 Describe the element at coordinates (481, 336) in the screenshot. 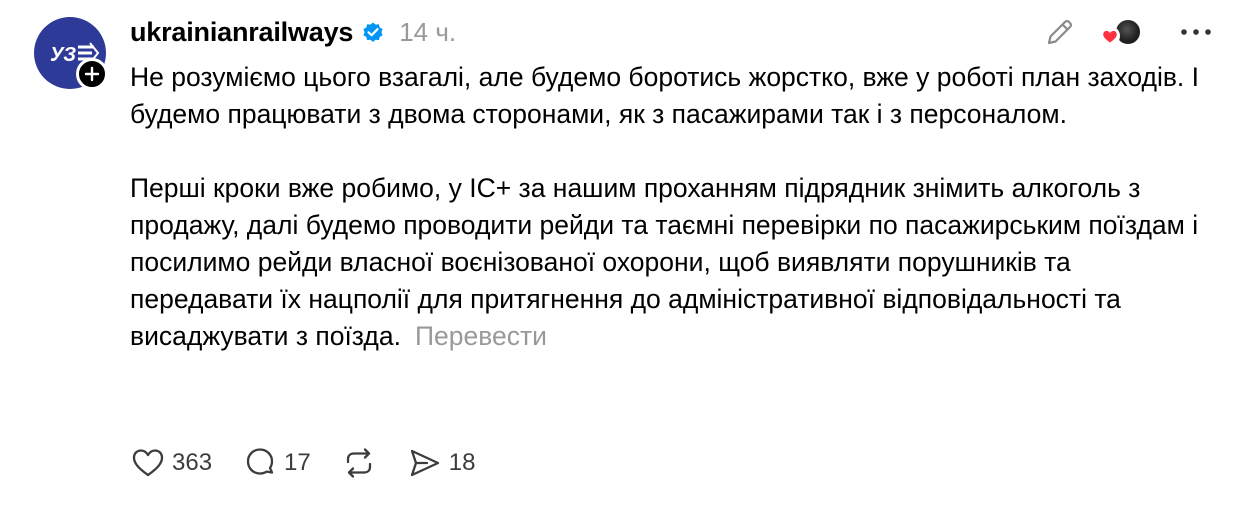

I see `translate-link: Перевести` at that location.